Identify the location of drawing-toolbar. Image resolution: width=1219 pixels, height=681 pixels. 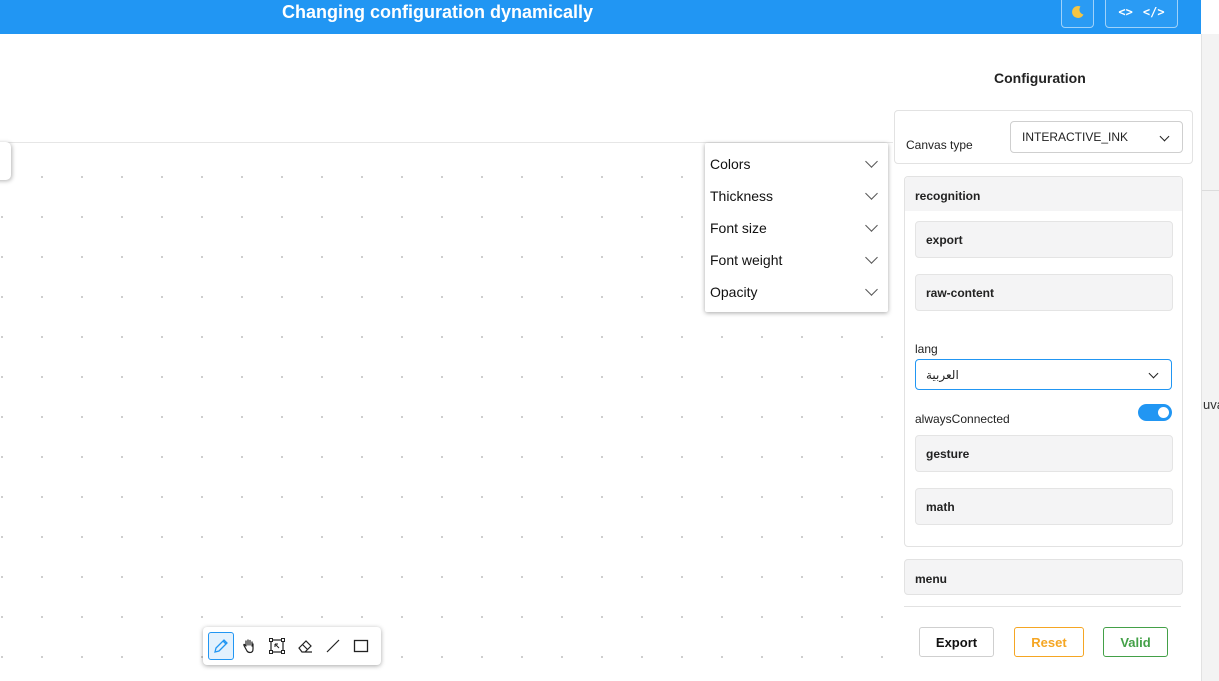
(292, 646).